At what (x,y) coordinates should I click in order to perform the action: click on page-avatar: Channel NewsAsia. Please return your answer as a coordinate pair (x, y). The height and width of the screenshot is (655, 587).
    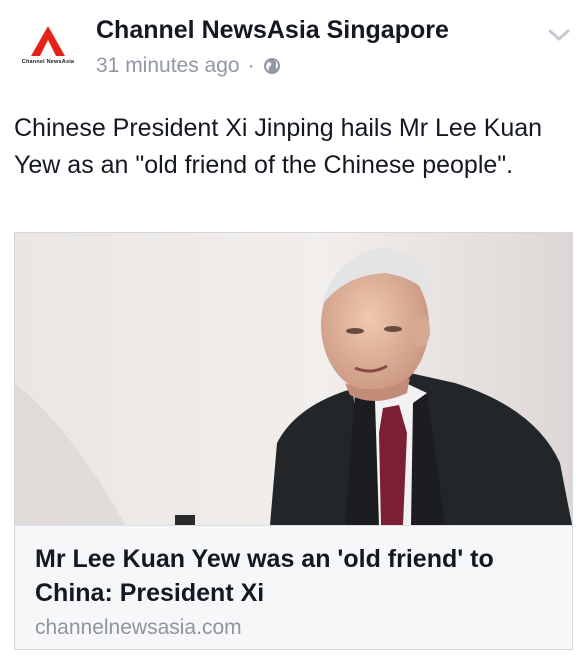
    Looking at the image, I should click on (48, 56).